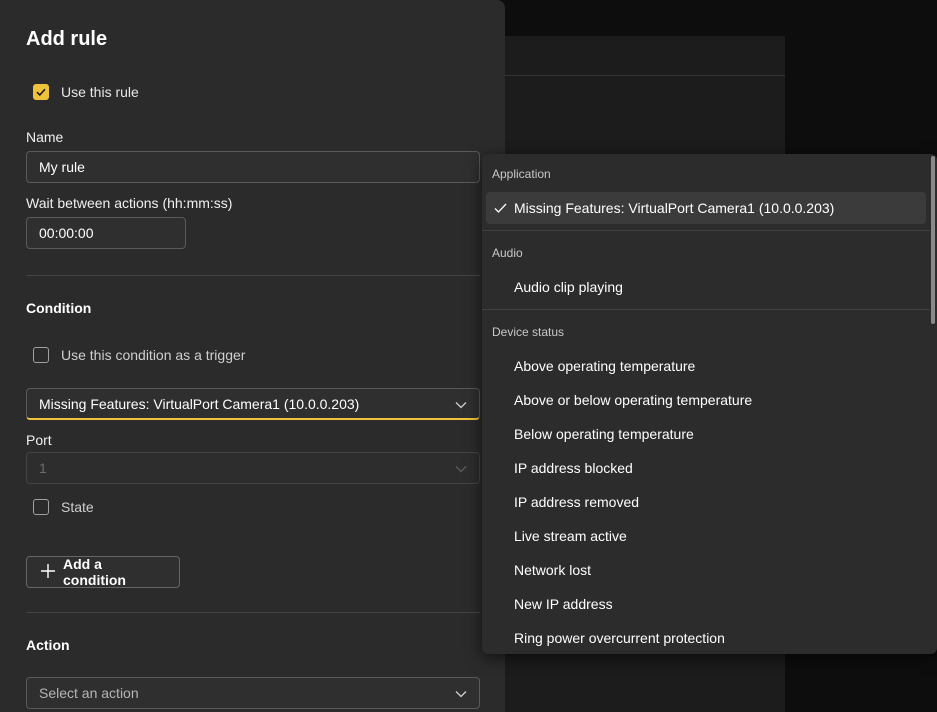 The height and width of the screenshot is (712, 937). I want to click on use-rule-label: Use this rule, so click(100, 92).